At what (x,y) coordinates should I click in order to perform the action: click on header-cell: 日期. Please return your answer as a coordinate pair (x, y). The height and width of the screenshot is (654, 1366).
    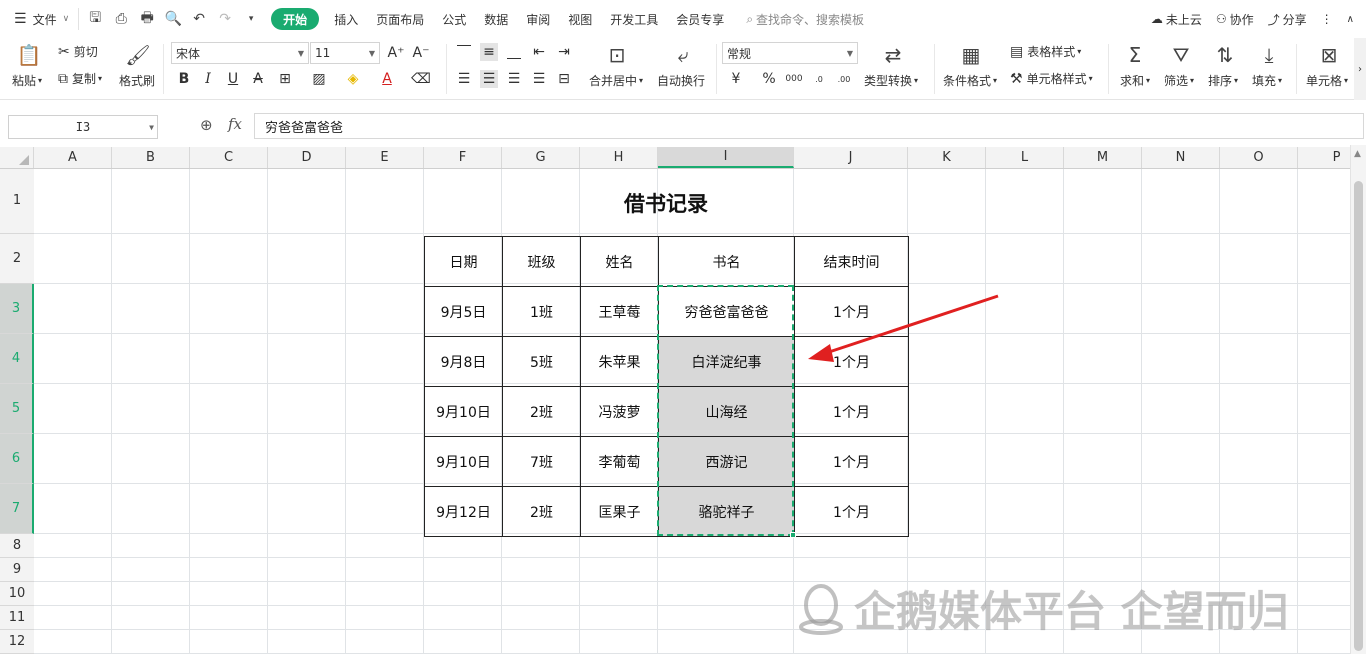
    Looking at the image, I should click on (463, 261).